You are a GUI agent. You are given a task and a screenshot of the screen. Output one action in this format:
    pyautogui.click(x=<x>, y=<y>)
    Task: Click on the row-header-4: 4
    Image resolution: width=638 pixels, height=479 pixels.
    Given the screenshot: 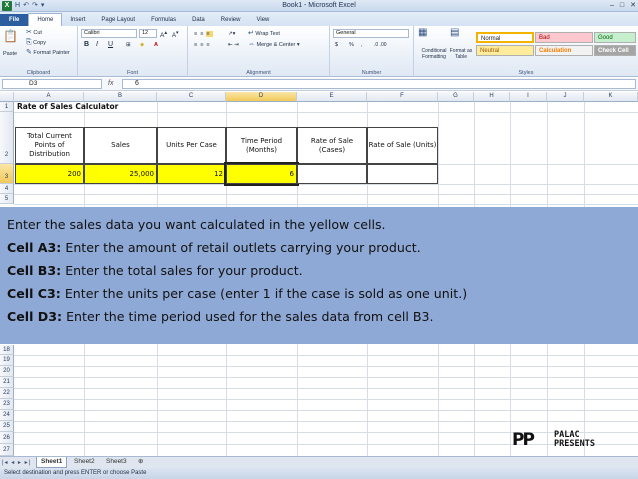 What is the action you would take?
    pyautogui.click(x=7, y=189)
    